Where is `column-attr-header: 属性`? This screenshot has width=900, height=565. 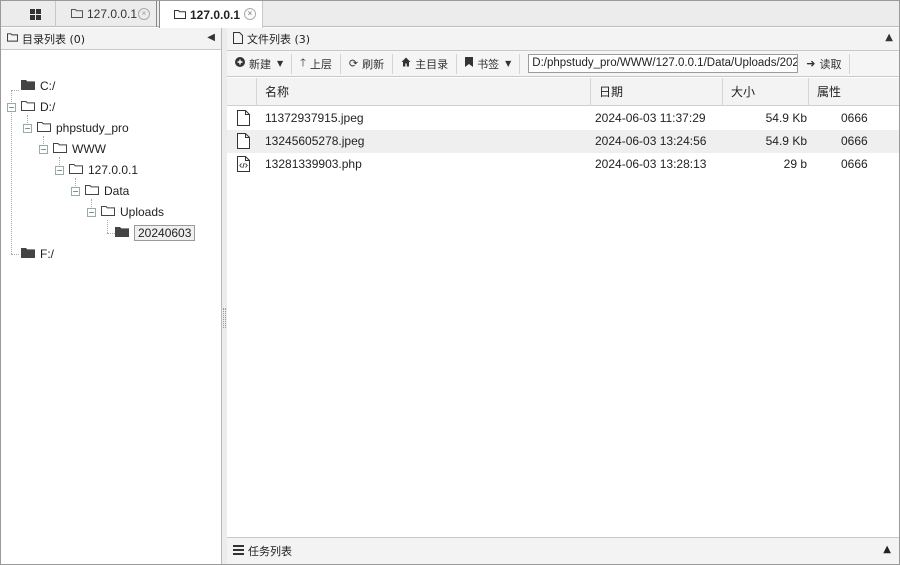 column-attr-header: 属性 is located at coordinates (854, 92).